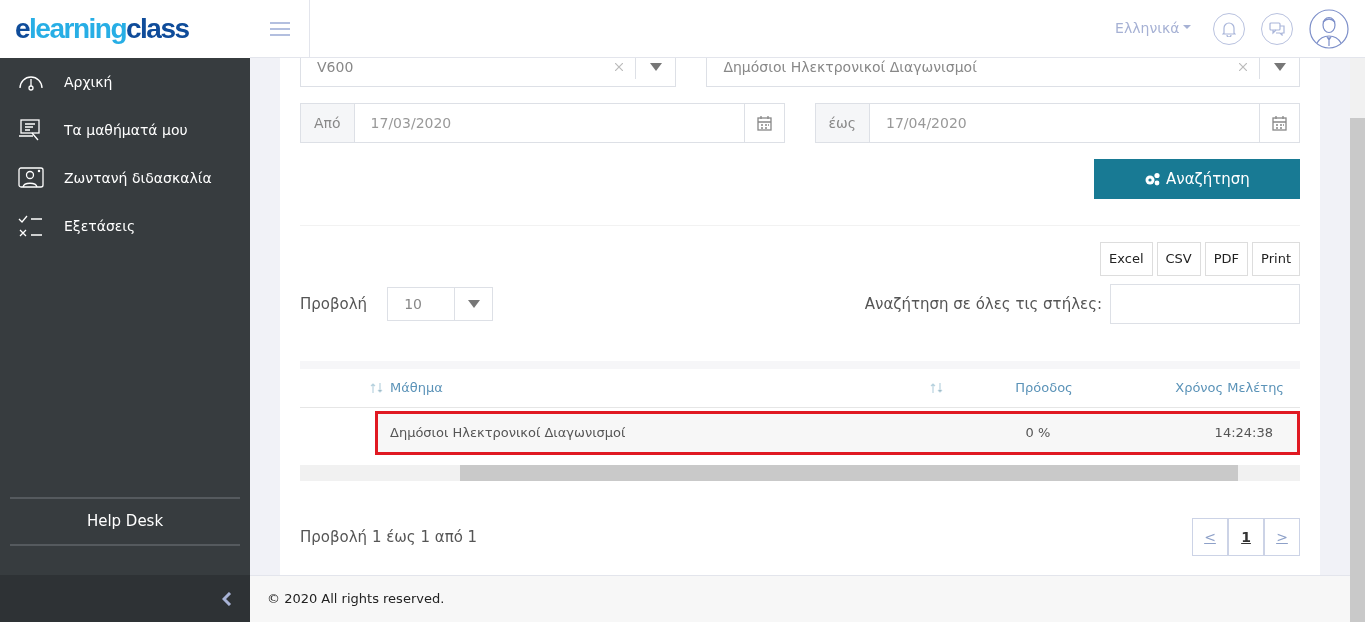 This screenshot has height=622, width=1365. Describe the element at coordinates (1197, 179) in the screenshot. I see `search-button: Αναζήτηση` at that location.